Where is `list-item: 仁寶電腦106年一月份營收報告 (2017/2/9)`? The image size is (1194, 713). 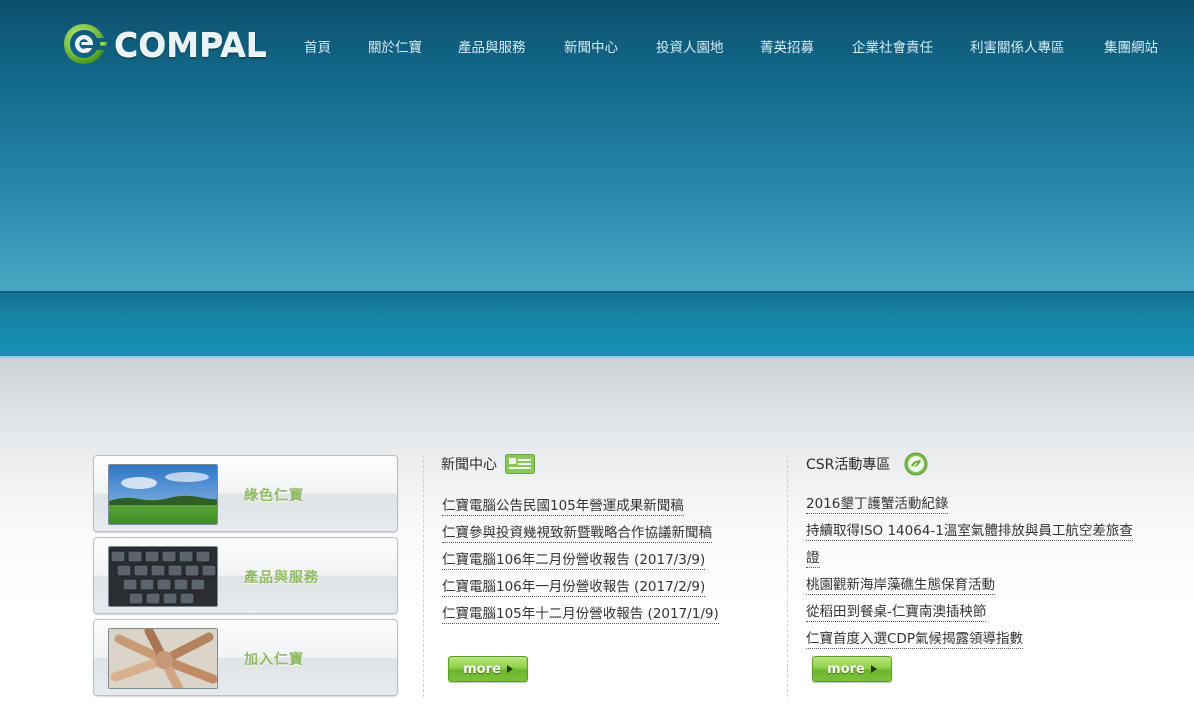
list-item: 仁寶電腦106年一月份營收報告 (2017/2/9) is located at coordinates (580, 588).